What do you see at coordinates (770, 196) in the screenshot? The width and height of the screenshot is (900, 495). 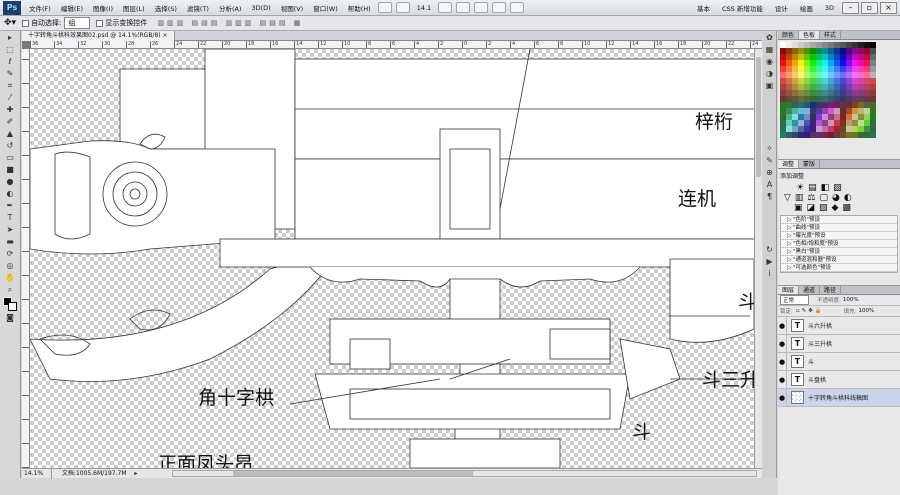 I see `paragraph-icon: ¶` at bounding box center [770, 196].